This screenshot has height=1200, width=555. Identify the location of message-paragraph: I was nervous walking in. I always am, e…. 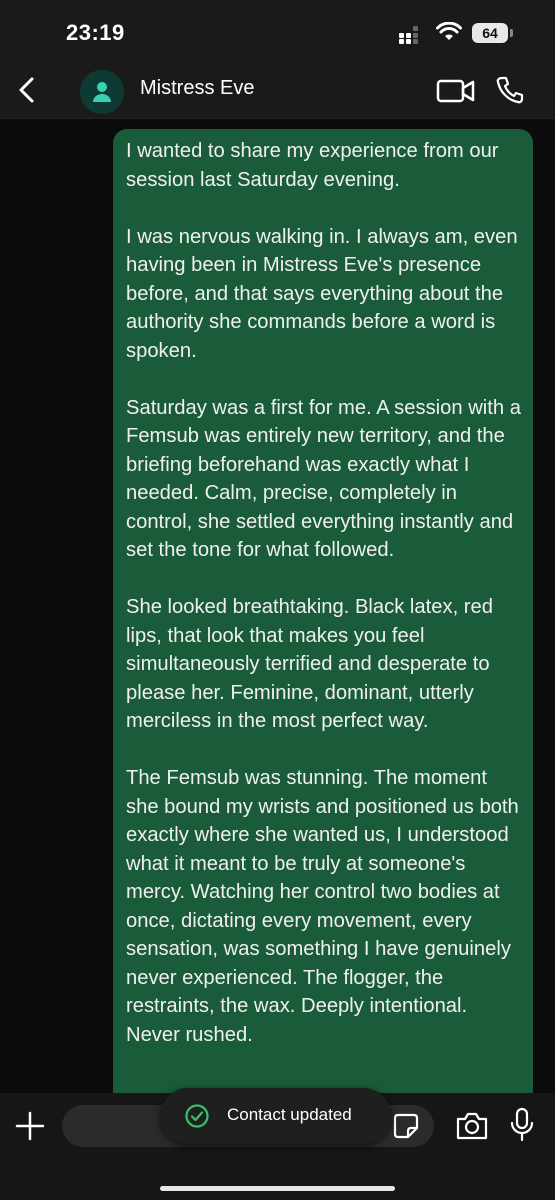
(322, 293).